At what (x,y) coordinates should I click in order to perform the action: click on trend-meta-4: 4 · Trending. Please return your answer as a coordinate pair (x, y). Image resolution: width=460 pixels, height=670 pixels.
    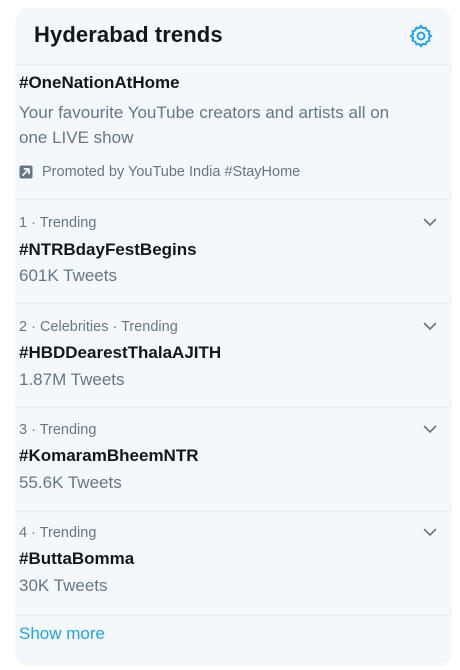
    Looking at the image, I should click on (58, 533).